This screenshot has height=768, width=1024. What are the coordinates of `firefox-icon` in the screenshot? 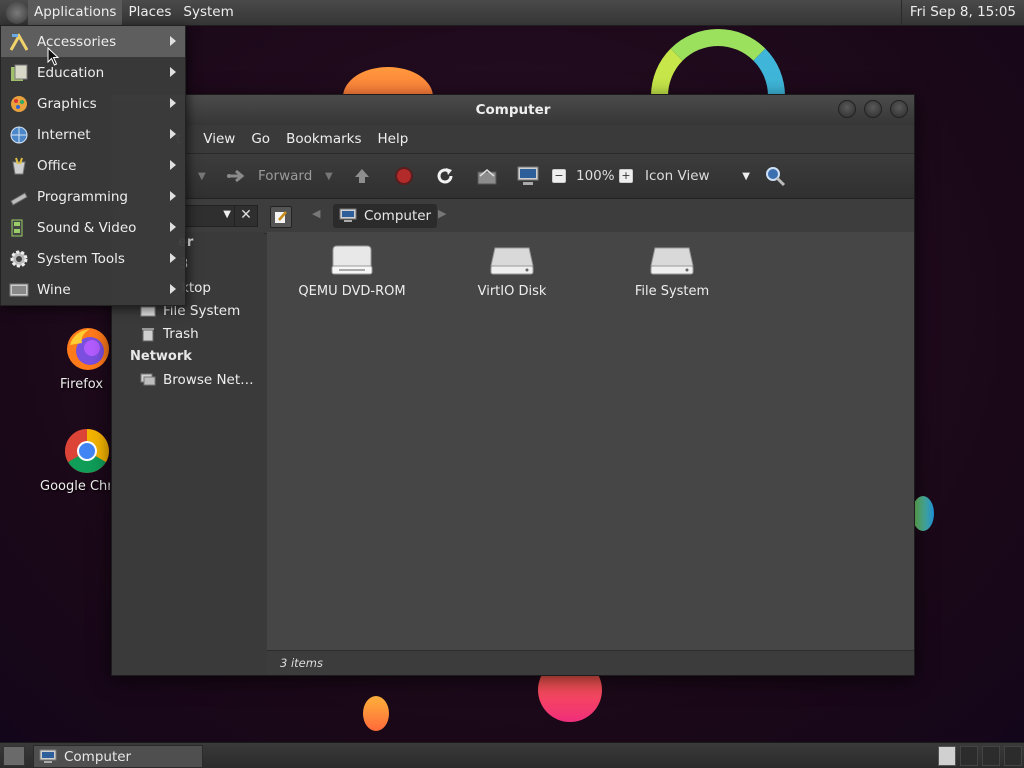 It's located at (88, 349).